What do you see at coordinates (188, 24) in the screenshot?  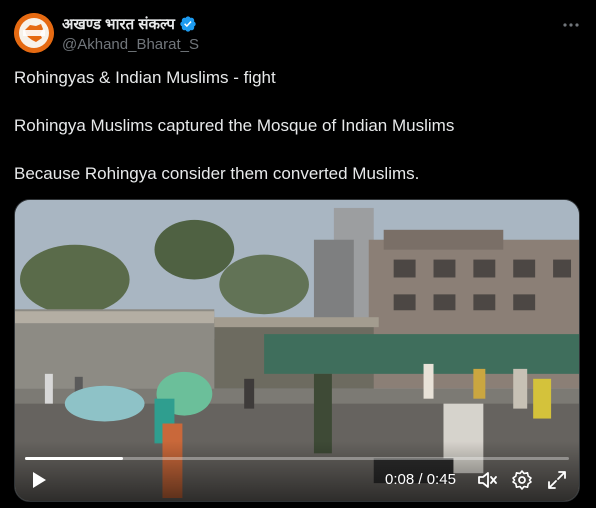 I see `verified-badge-icon` at bounding box center [188, 24].